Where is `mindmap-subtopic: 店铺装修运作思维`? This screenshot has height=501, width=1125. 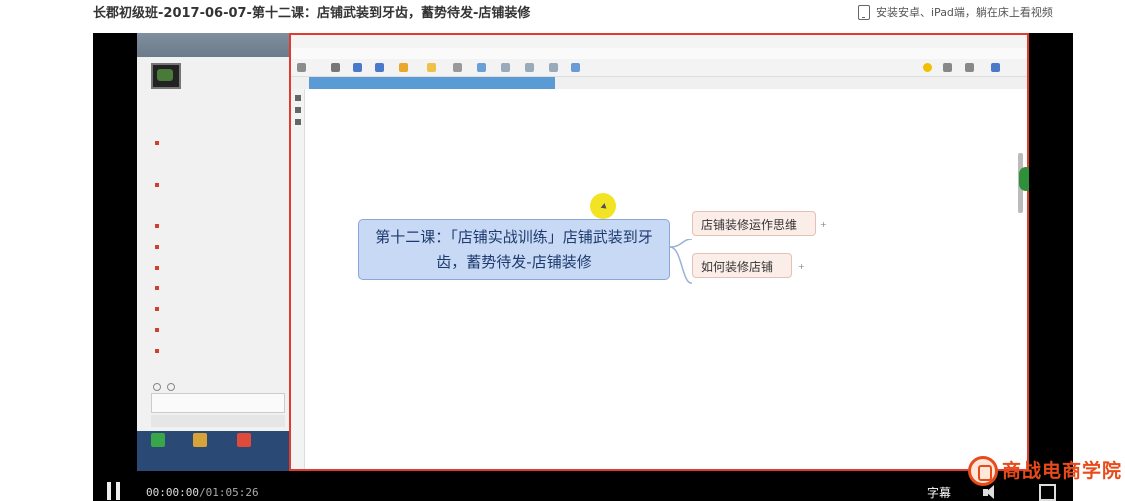
mindmap-subtopic: 店铺装修运作思维 is located at coordinates (754, 223).